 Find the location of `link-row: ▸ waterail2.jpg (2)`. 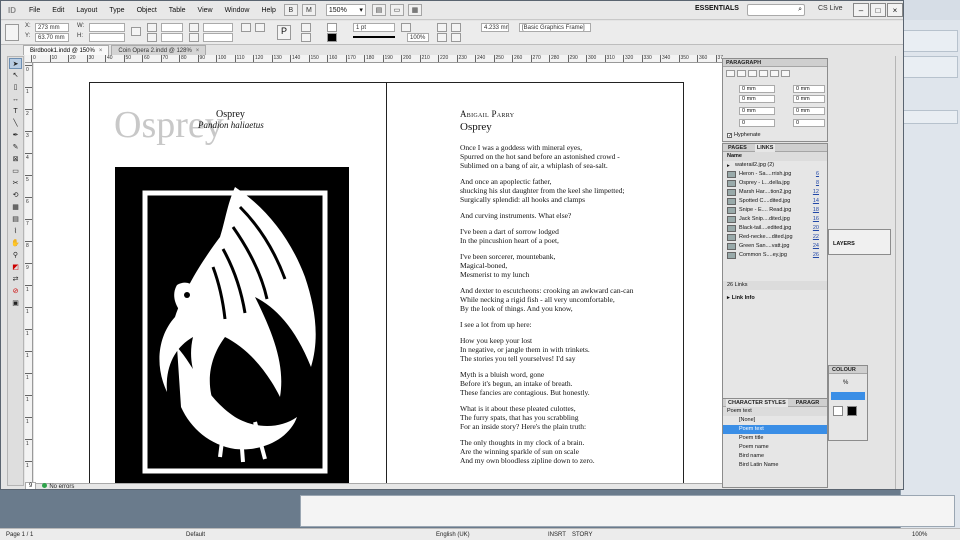

link-row: ▸ waterail2.jpg (2) is located at coordinates (775, 165).